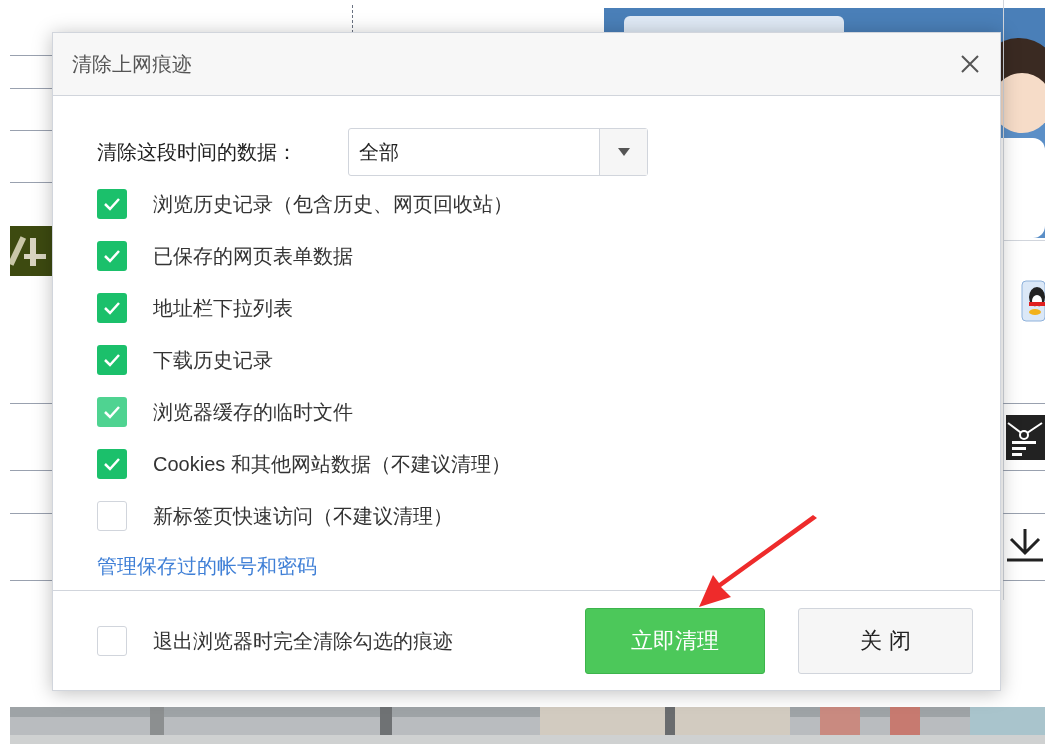 This screenshot has height=744, width=1045. What do you see at coordinates (1025, 437) in the screenshot?
I see `envelope-icon` at bounding box center [1025, 437].